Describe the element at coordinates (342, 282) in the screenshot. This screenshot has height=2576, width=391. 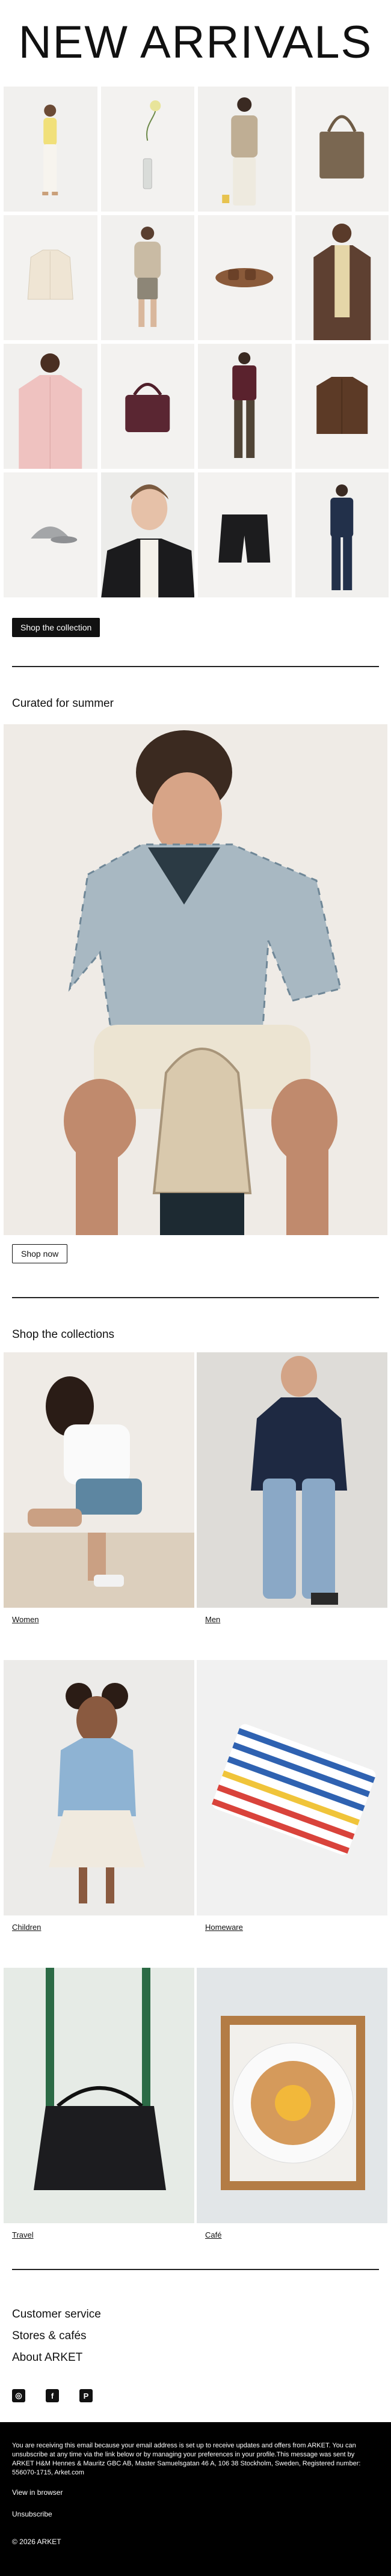
I see `model-brown-jacket-icon` at that location.